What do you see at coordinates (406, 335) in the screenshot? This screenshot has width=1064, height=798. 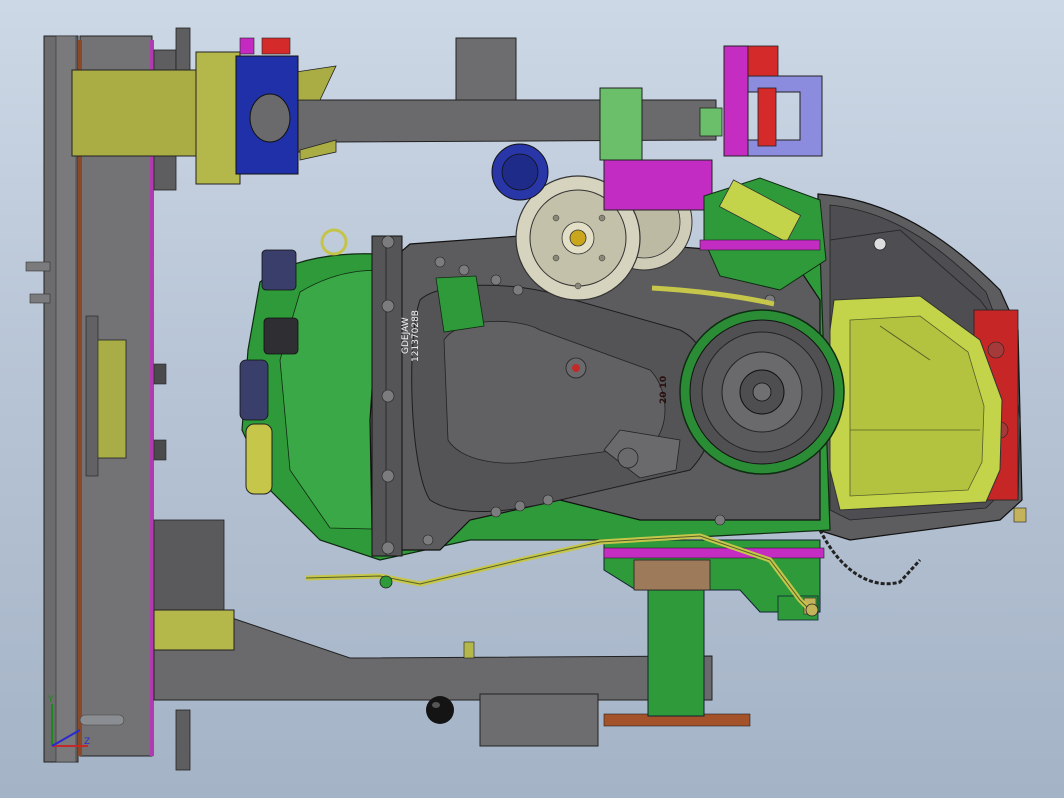 I see `stamp-letters-text: GDEJAW` at bounding box center [406, 335].